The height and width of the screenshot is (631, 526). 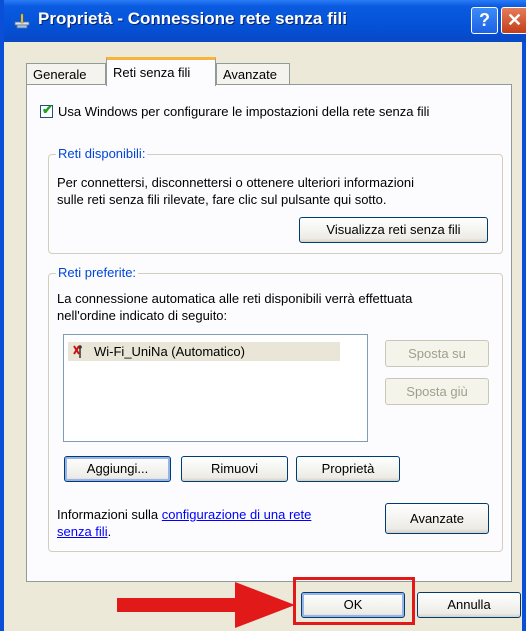 I want to click on list-item: Wi-Fi_UniNa (Automatico), so click(x=204, y=351).